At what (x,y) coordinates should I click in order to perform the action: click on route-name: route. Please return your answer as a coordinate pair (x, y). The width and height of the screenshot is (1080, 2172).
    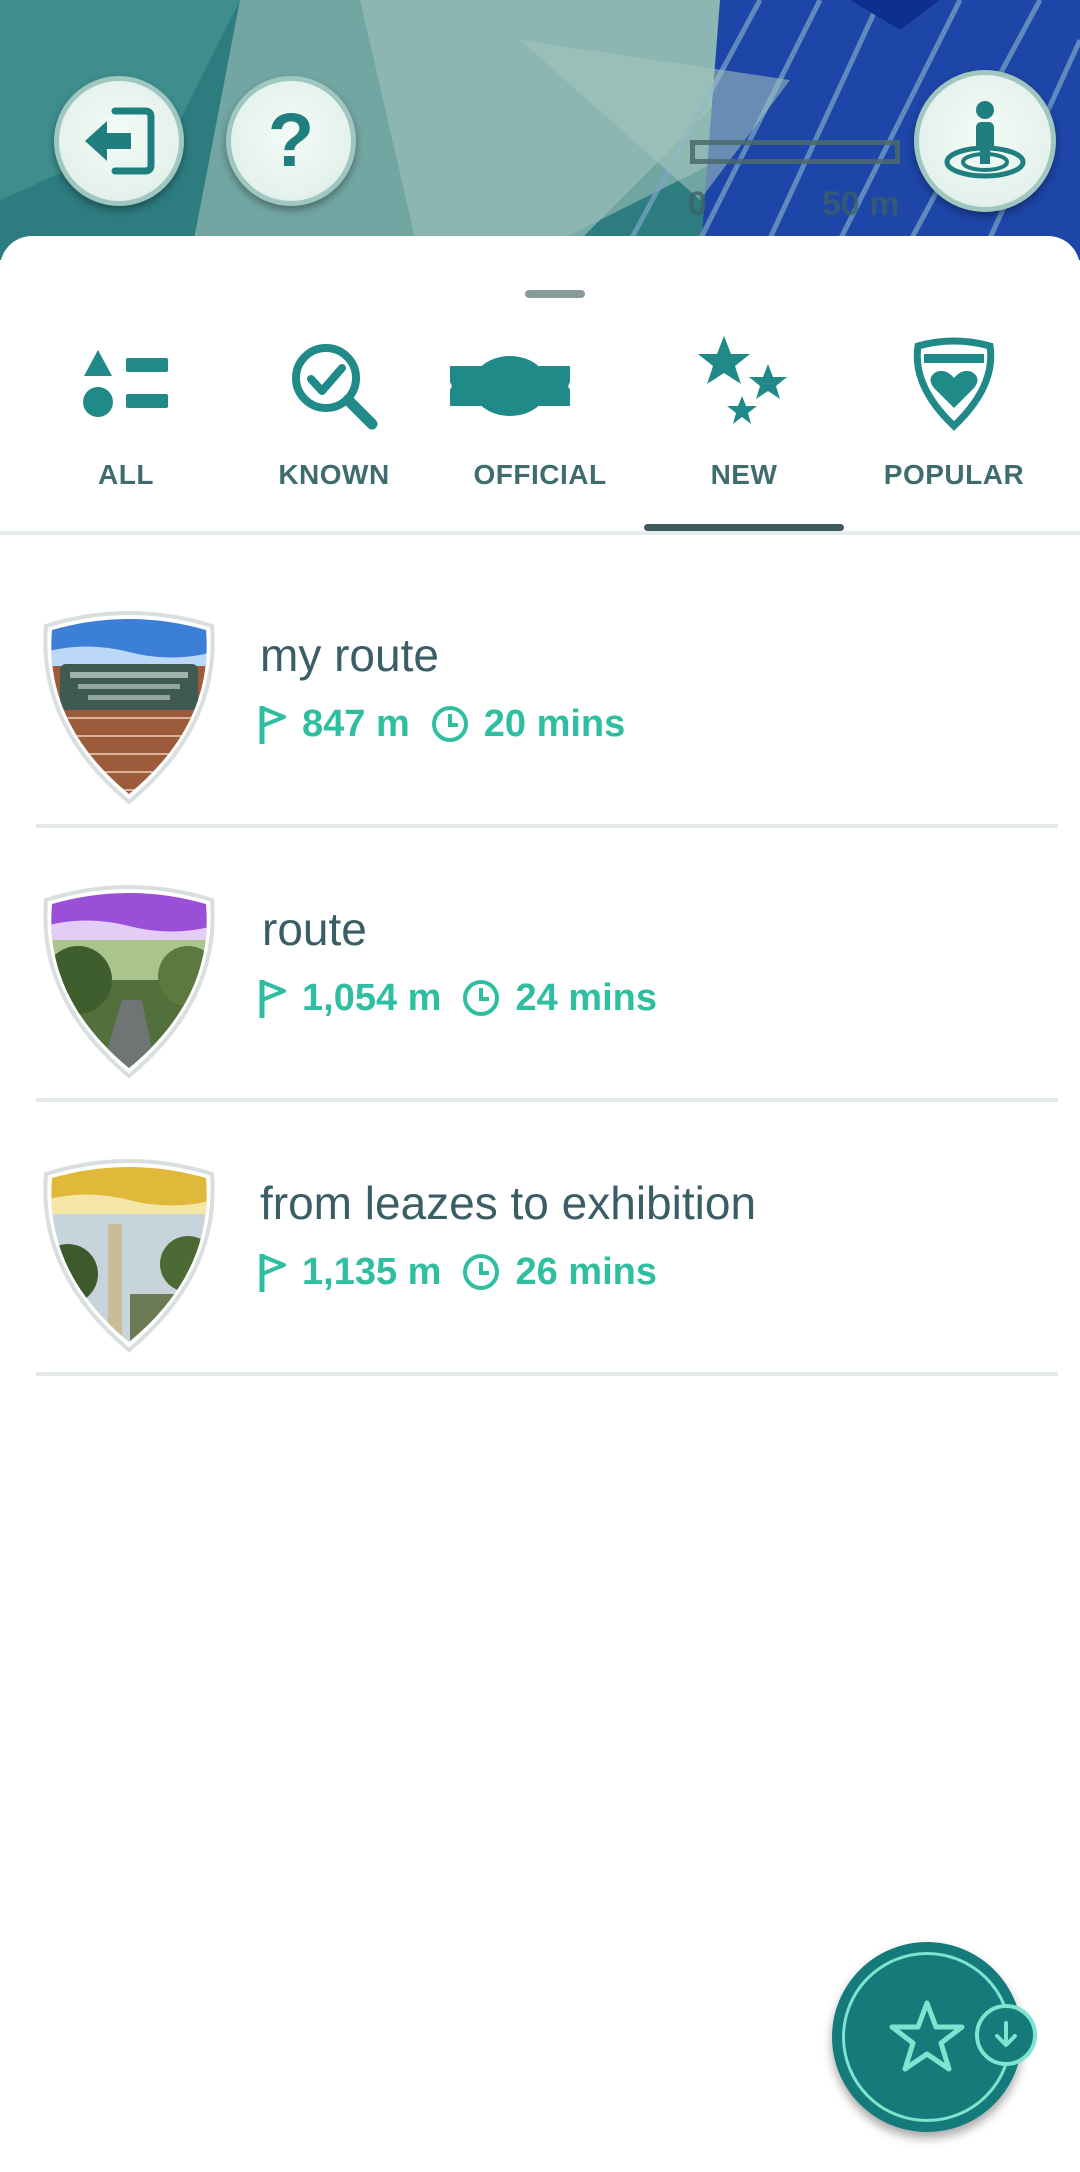
    Looking at the image, I should click on (314, 929).